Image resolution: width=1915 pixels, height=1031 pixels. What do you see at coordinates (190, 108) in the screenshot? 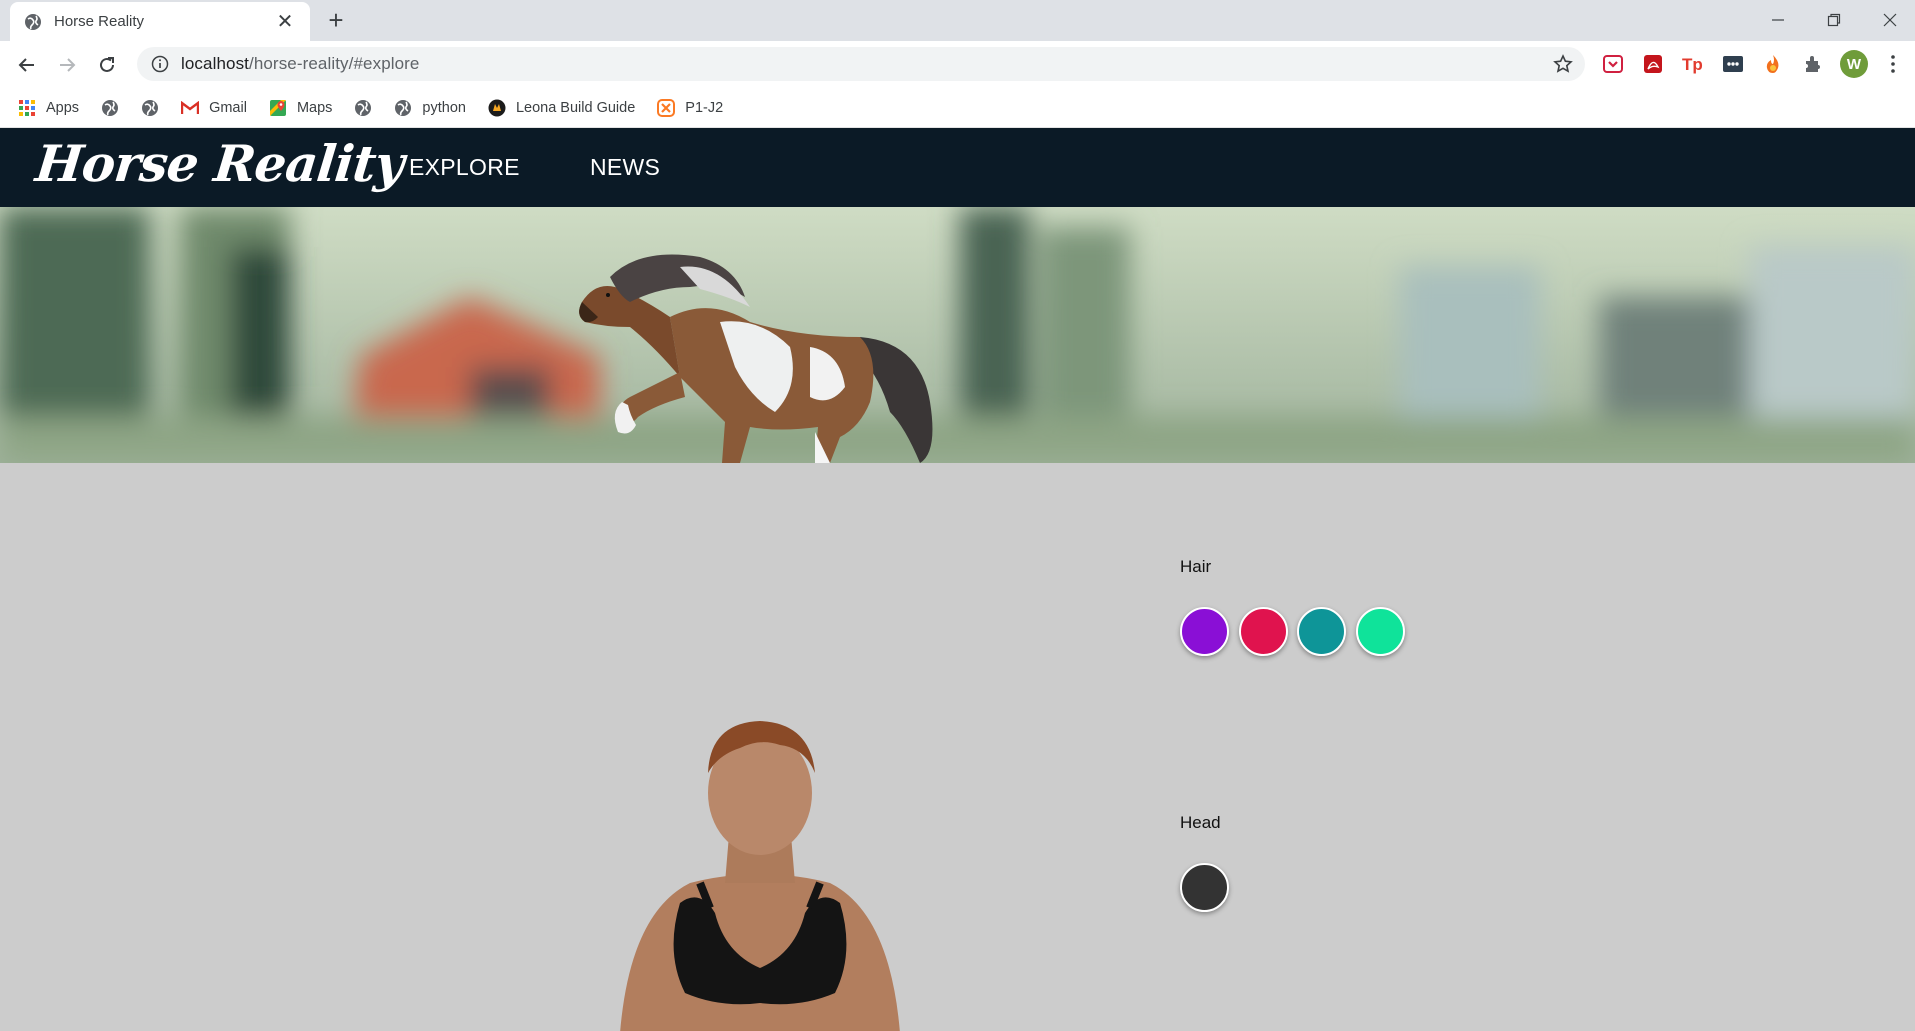
I see `gmail-icon` at bounding box center [190, 108].